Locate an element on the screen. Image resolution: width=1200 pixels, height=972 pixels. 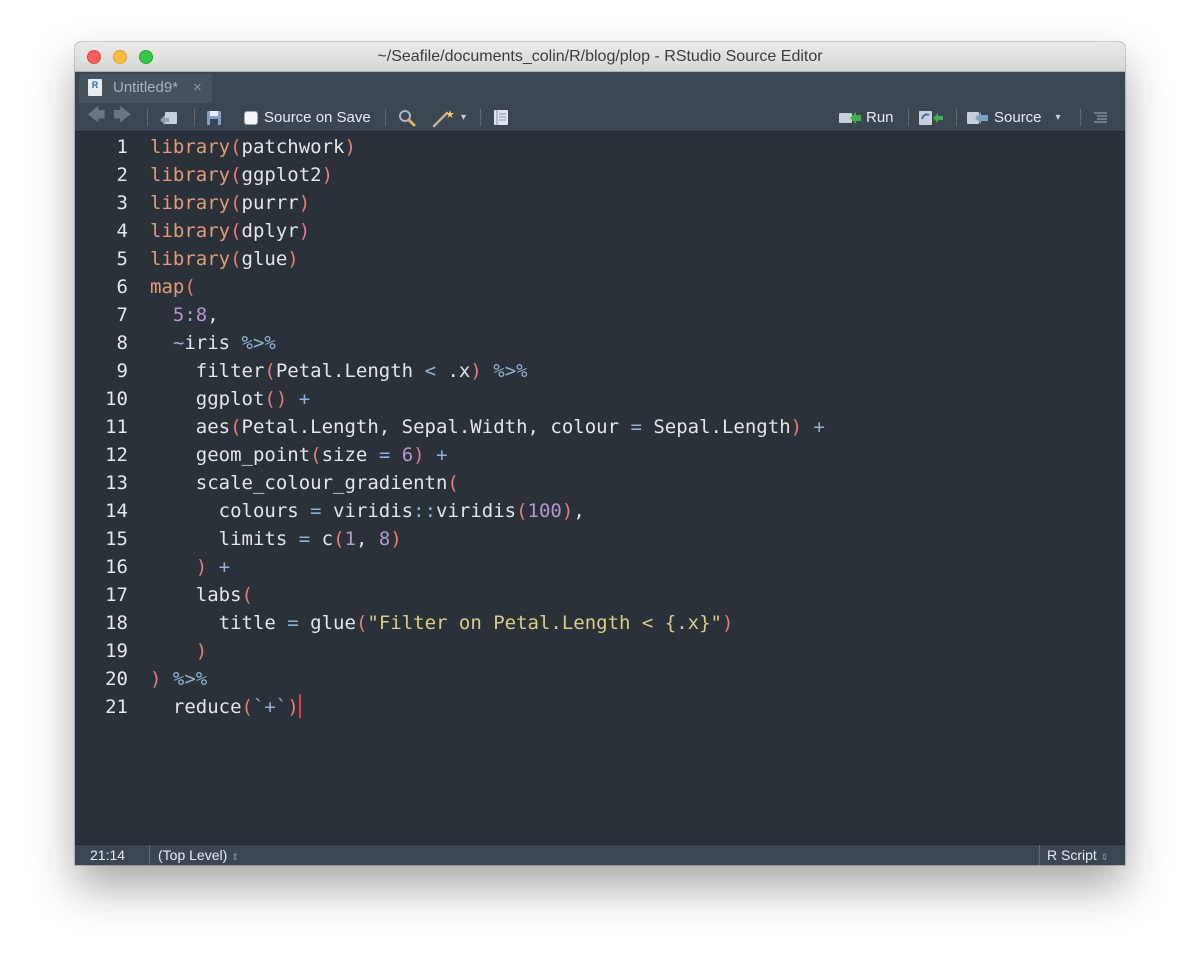
rerun-icon is located at coordinates (931, 117).